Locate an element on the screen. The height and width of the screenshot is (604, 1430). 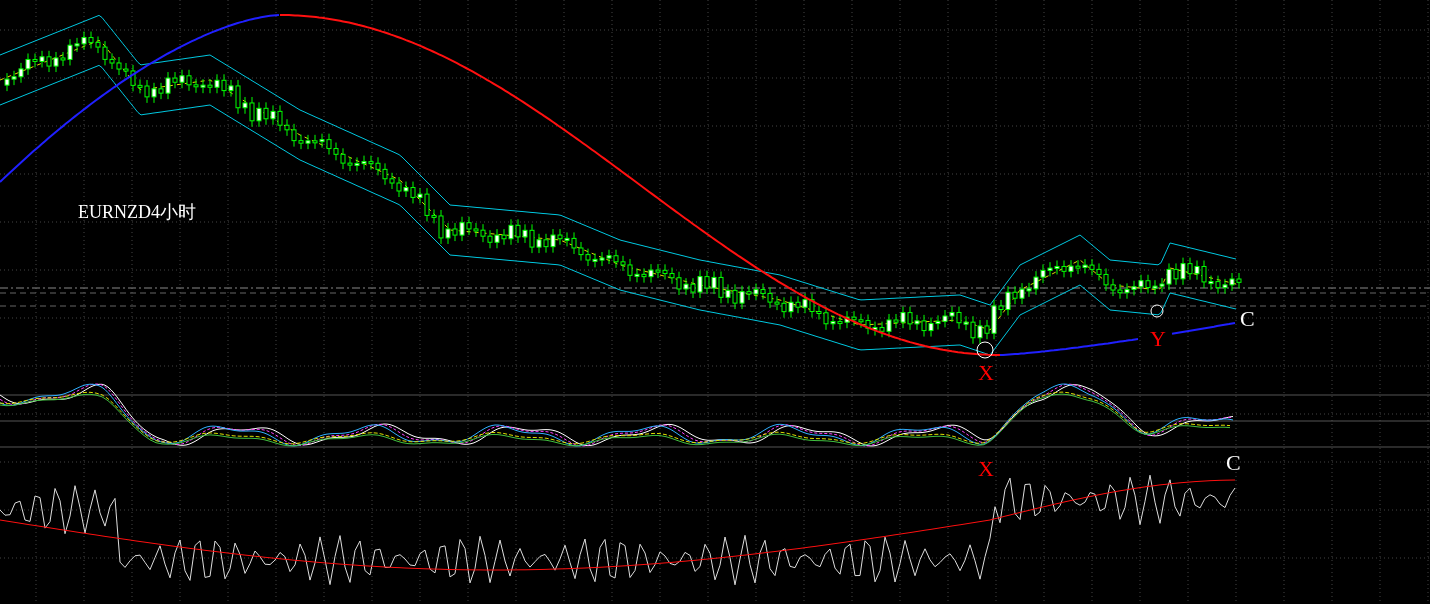
chart-title: EURNZD4小时 is located at coordinates (137, 212).